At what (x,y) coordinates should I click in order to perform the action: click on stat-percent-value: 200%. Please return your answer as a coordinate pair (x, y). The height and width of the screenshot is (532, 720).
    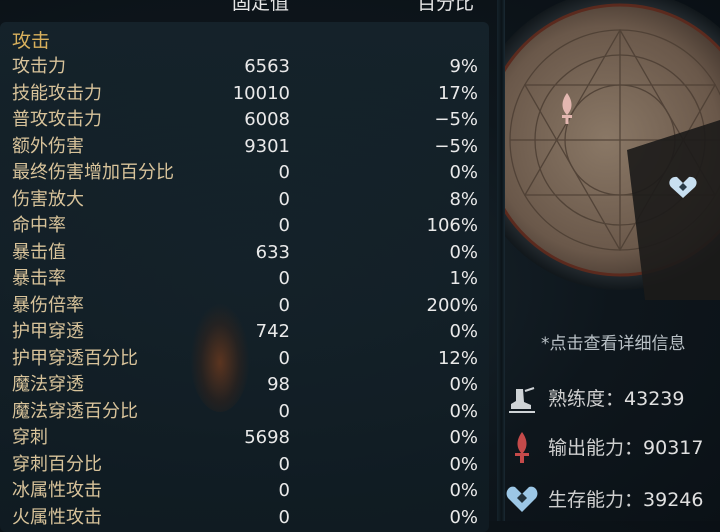
    Looking at the image, I should click on (452, 305).